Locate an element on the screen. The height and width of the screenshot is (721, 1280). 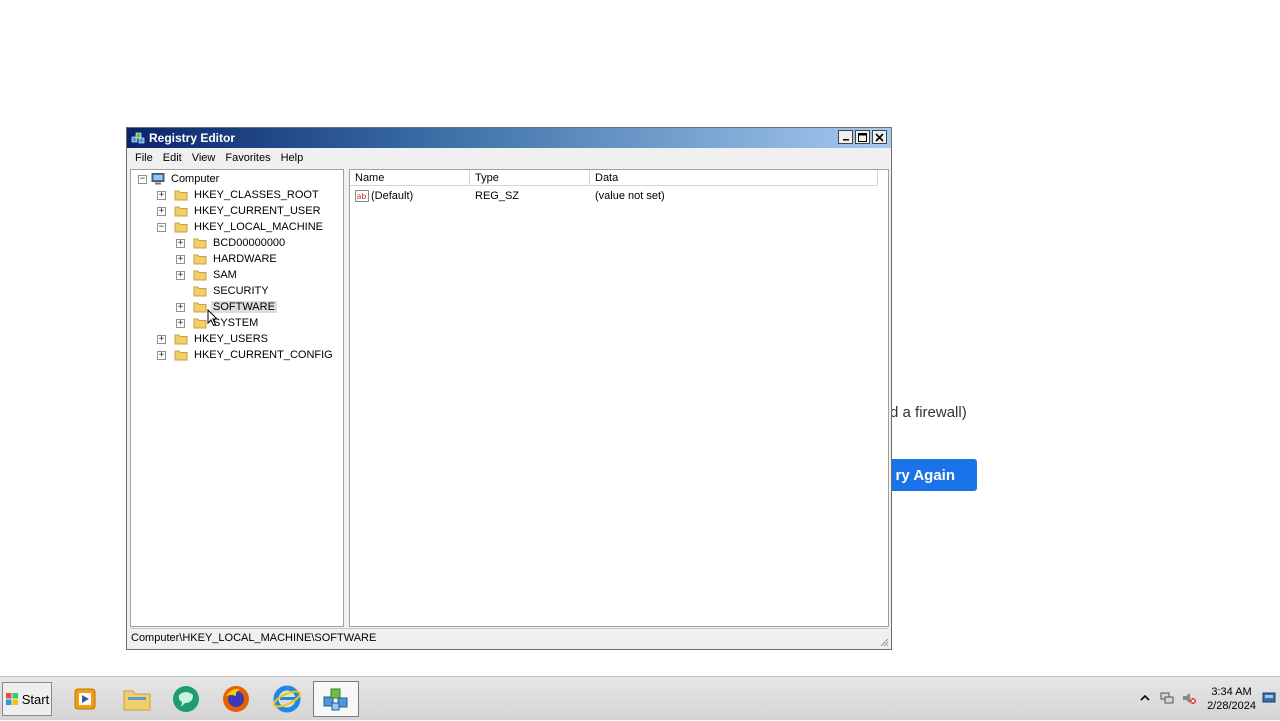
mouse-cursor-icon is located at coordinates (213, 318).